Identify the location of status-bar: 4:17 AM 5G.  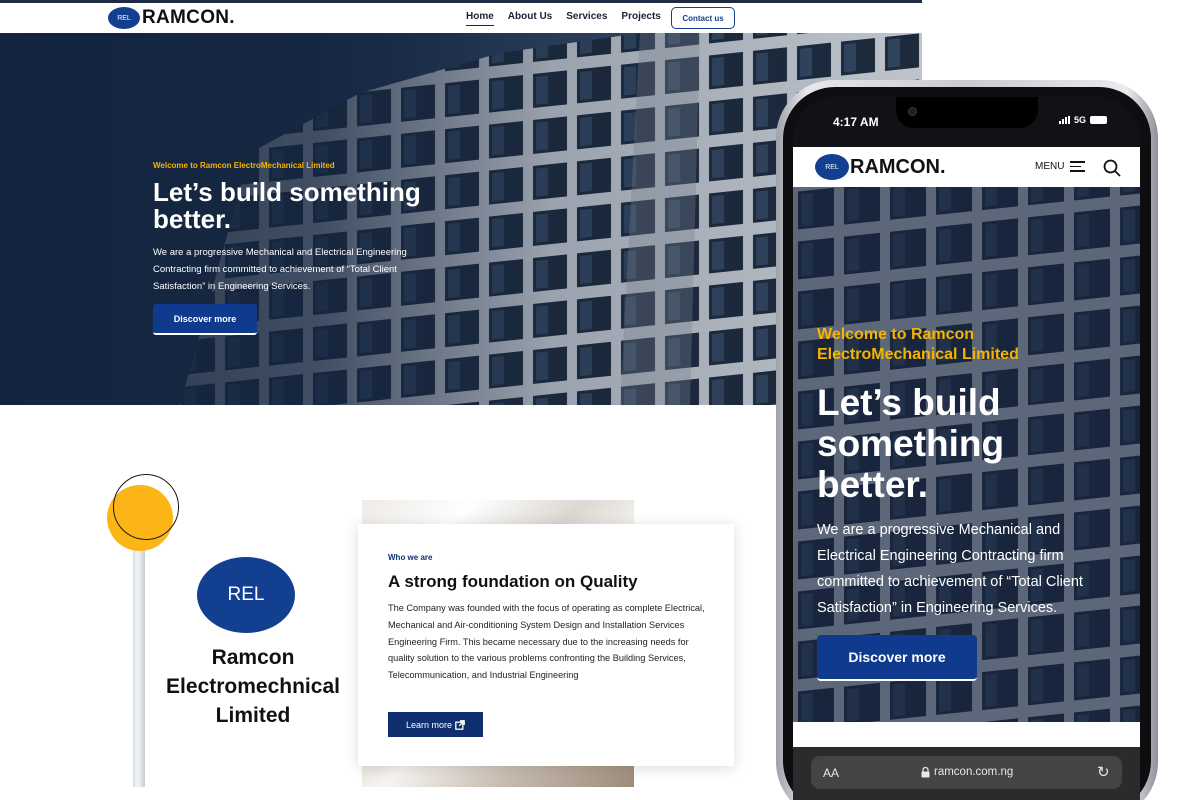
(966, 122).